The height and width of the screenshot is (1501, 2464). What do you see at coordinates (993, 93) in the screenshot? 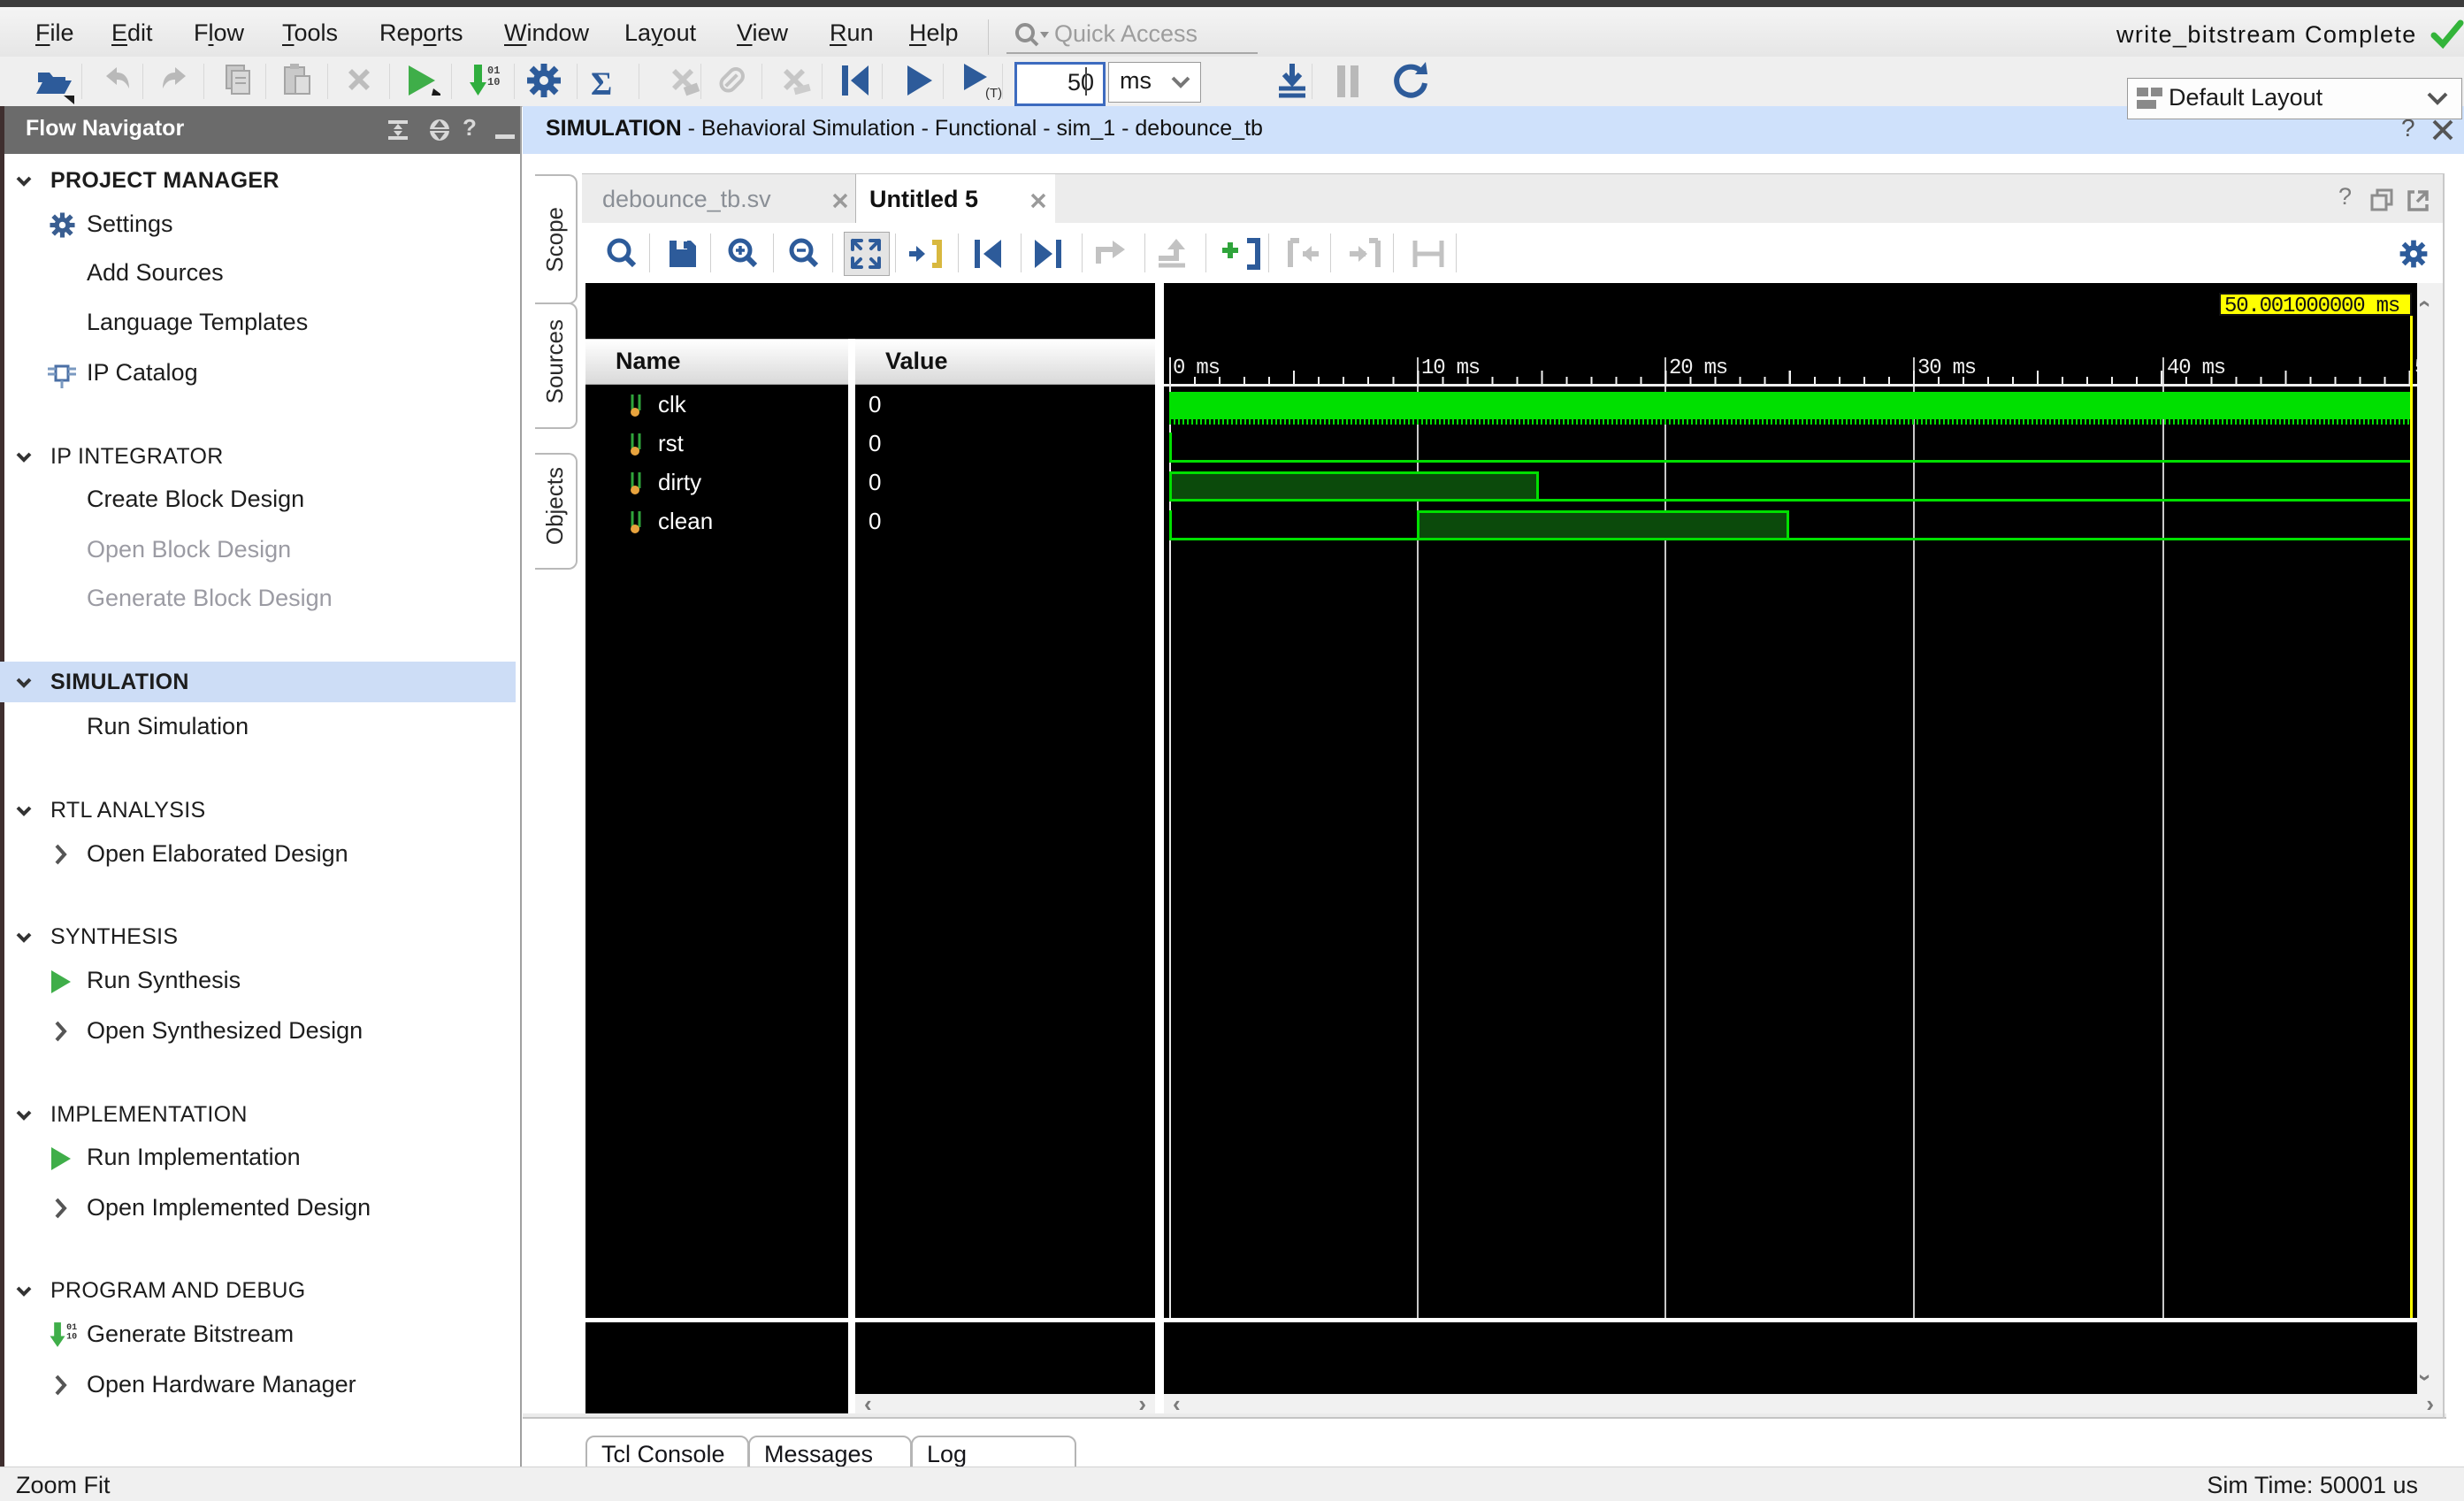
I see `svg-text: (T)` at bounding box center [993, 93].